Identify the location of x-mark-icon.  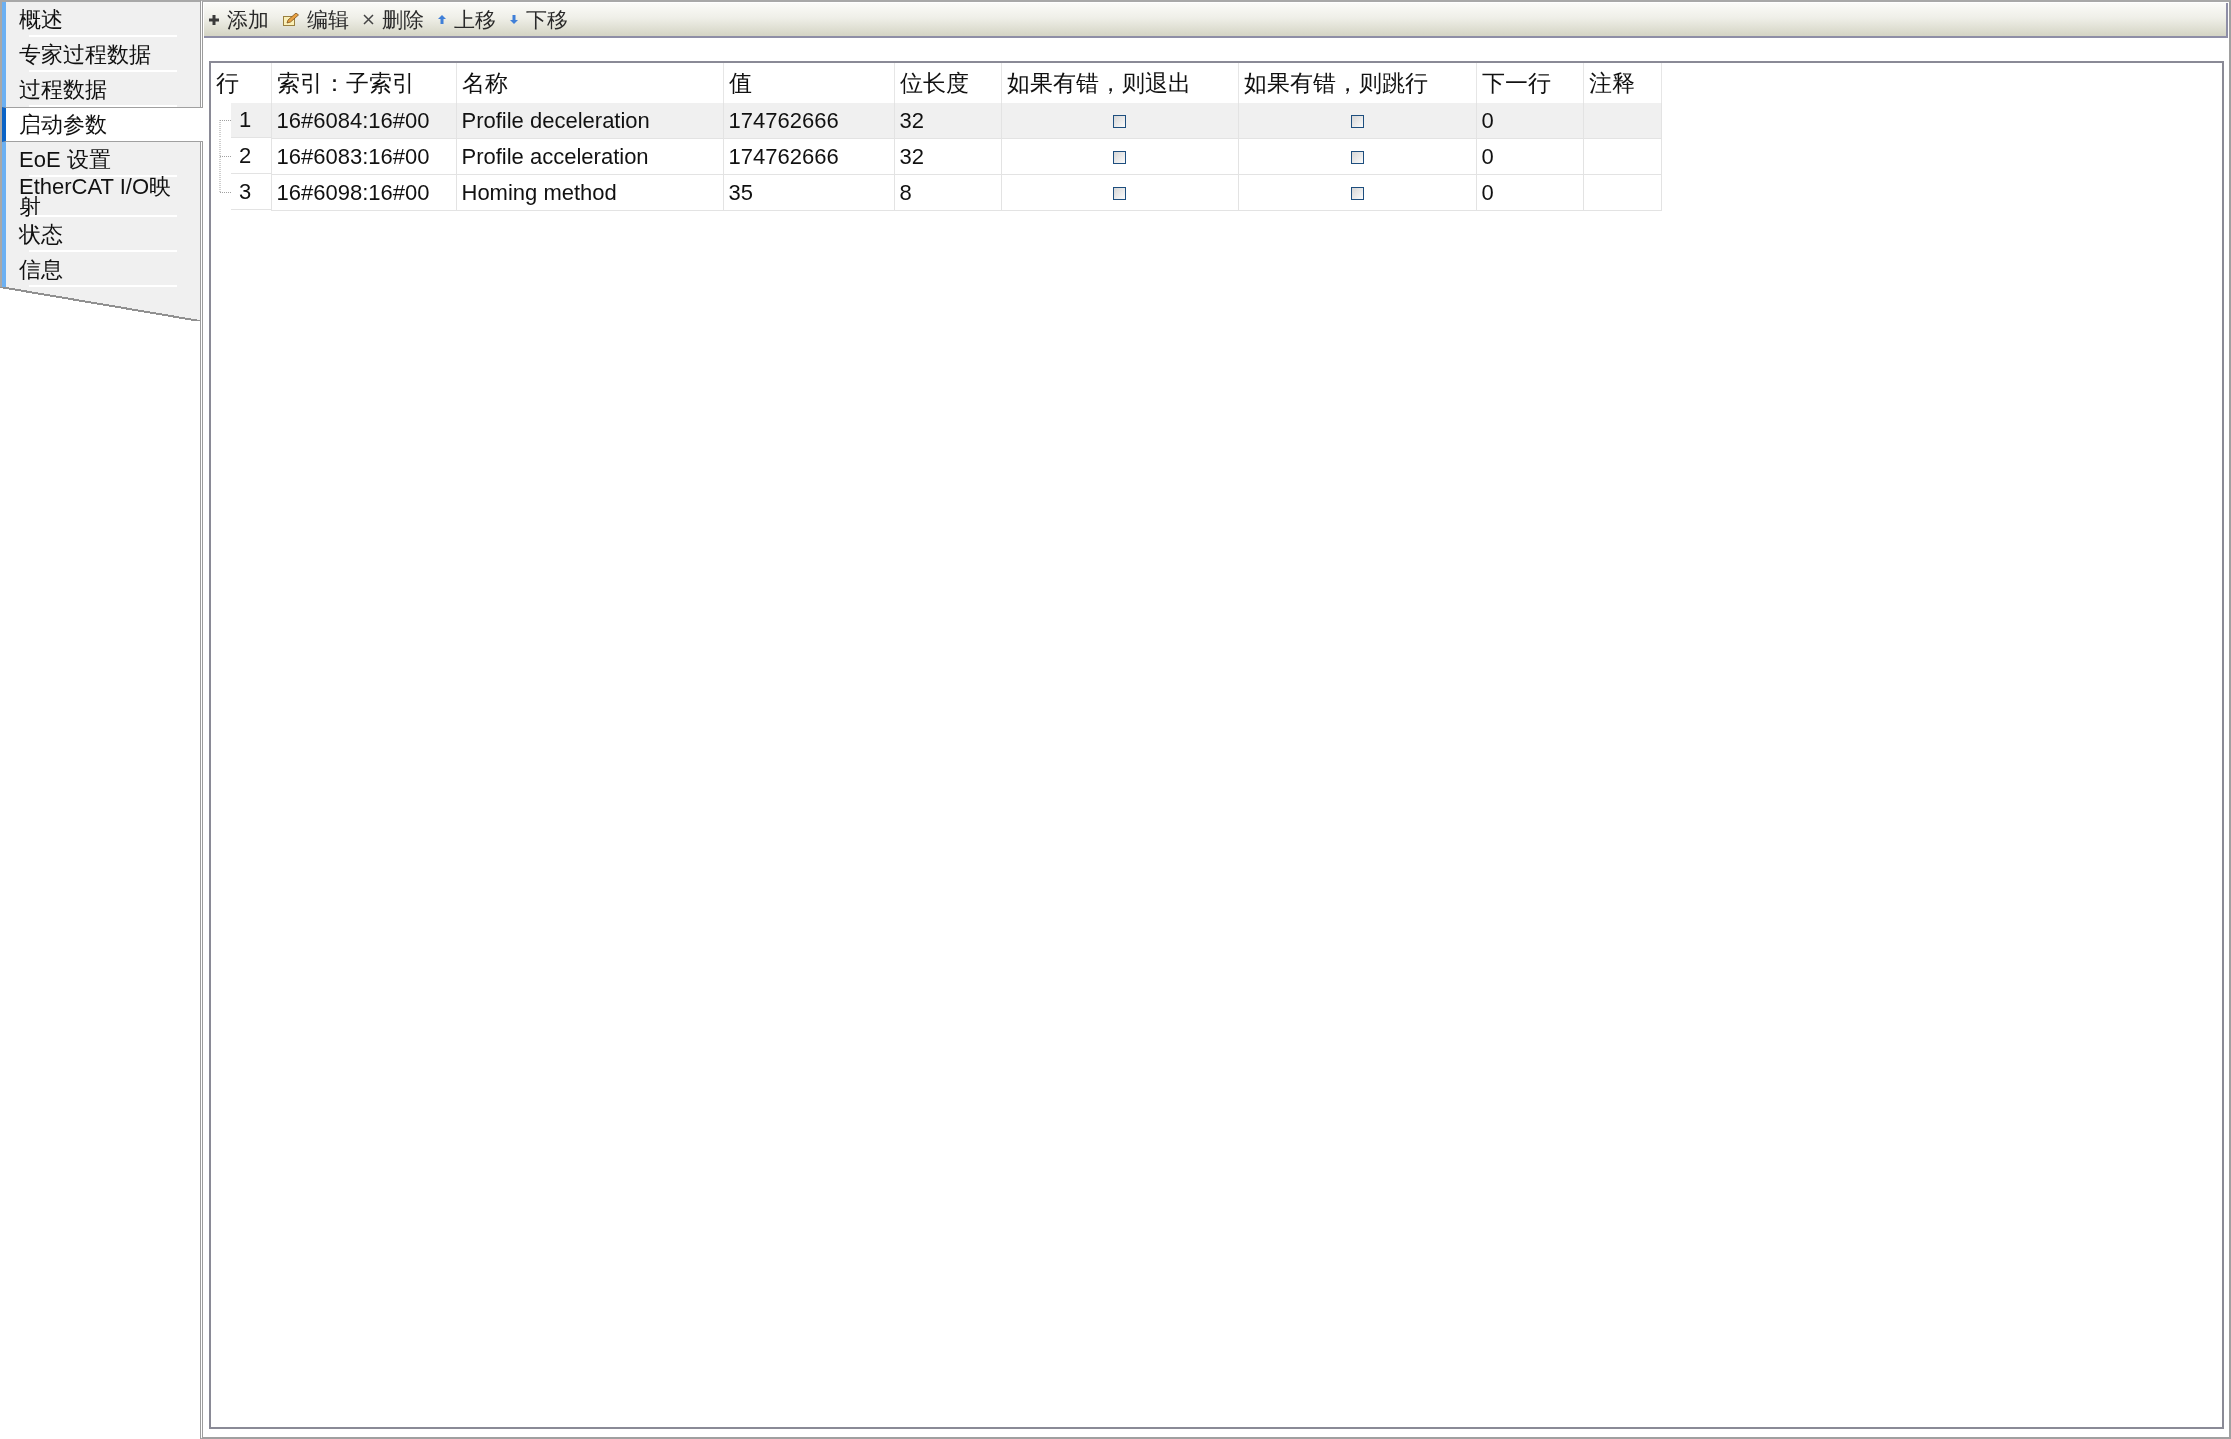
(368, 19).